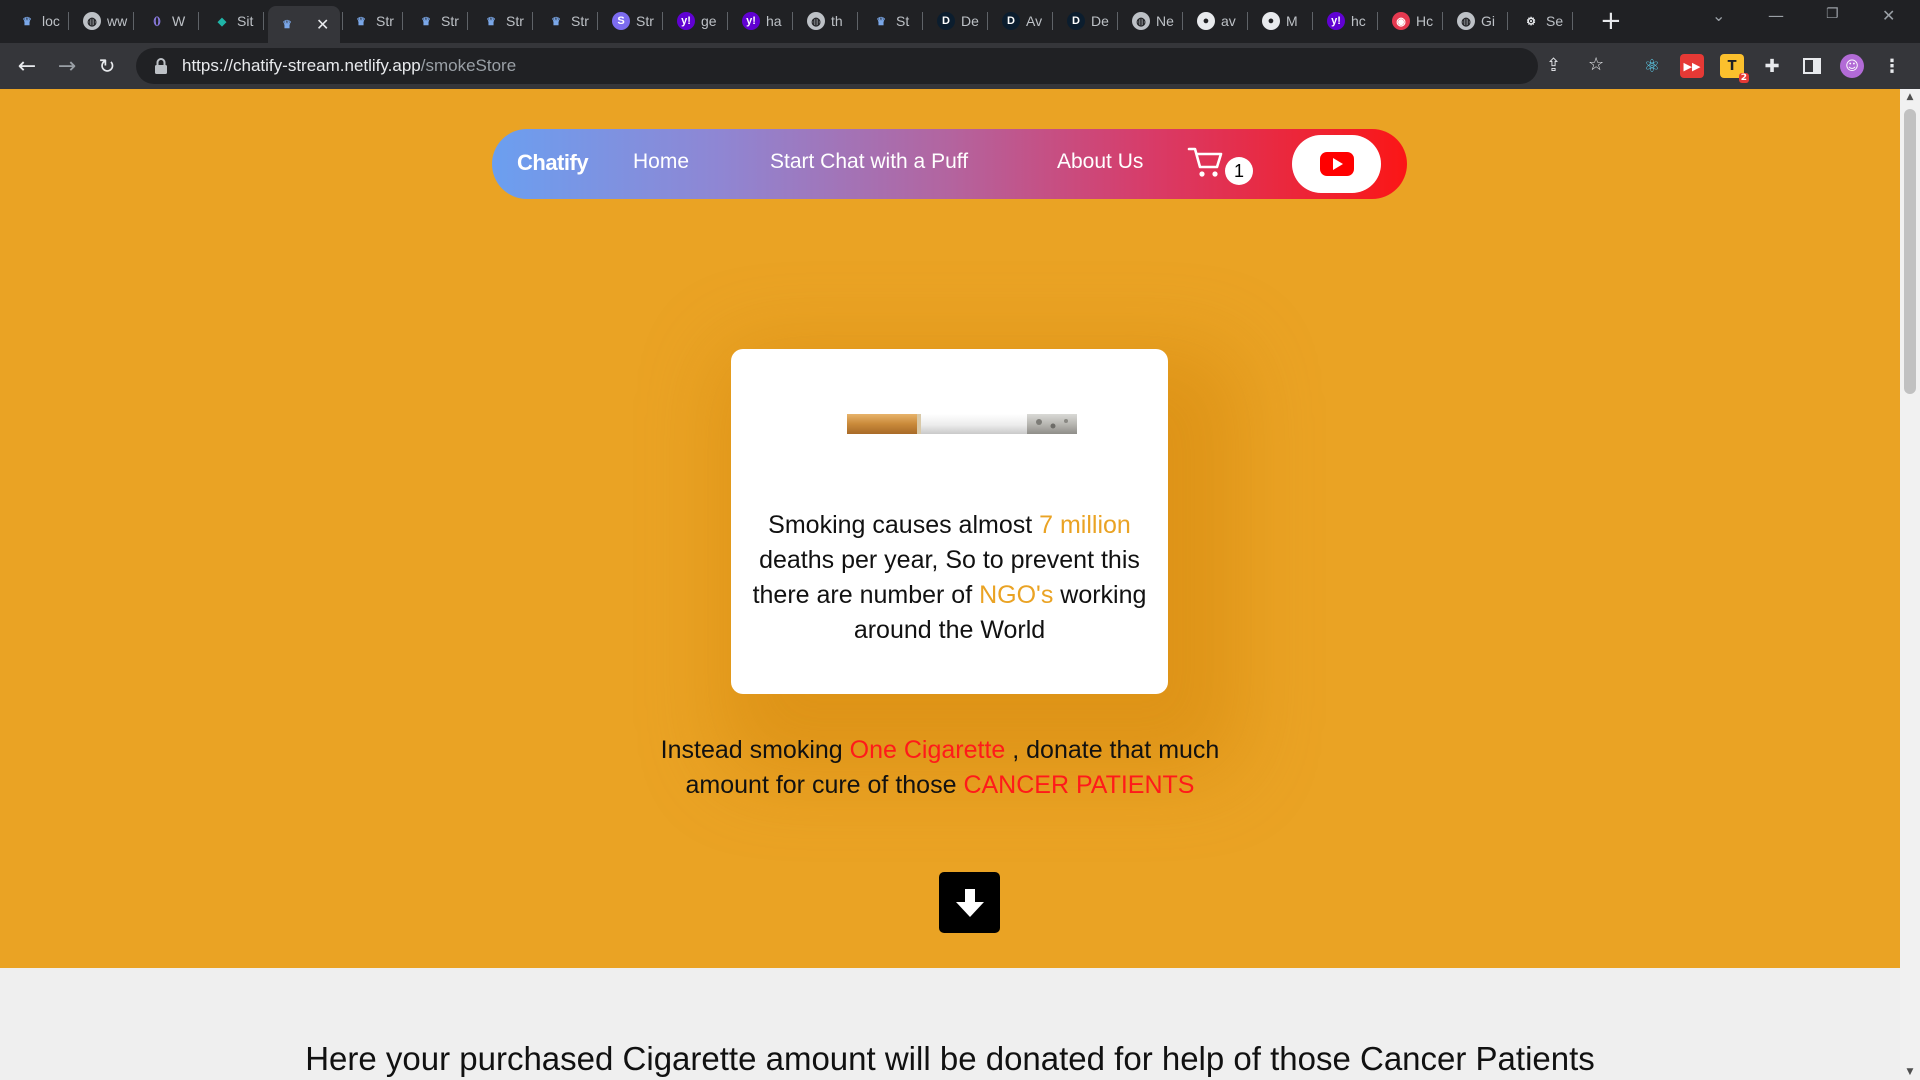 The width and height of the screenshot is (1920, 1080). Describe the element at coordinates (1772, 66) in the screenshot. I see `extensions-puzzle-icon: ✚` at that location.